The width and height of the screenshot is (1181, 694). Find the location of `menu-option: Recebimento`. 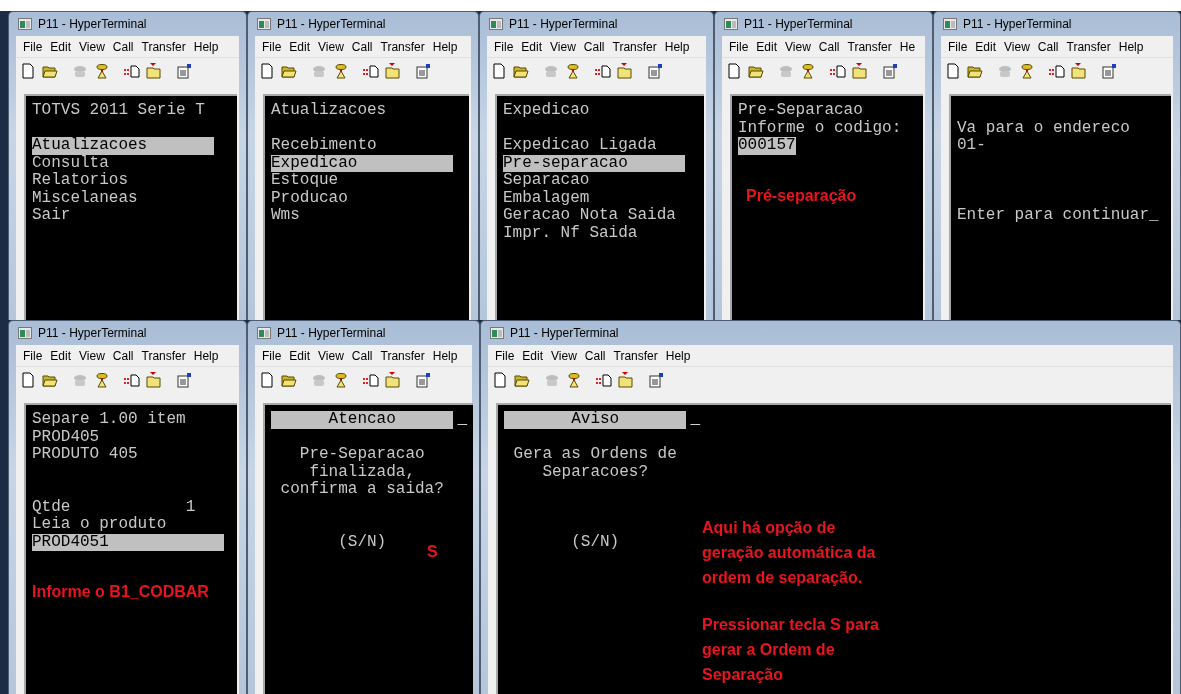

menu-option: Recebimento is located at coordinates (362, 146).